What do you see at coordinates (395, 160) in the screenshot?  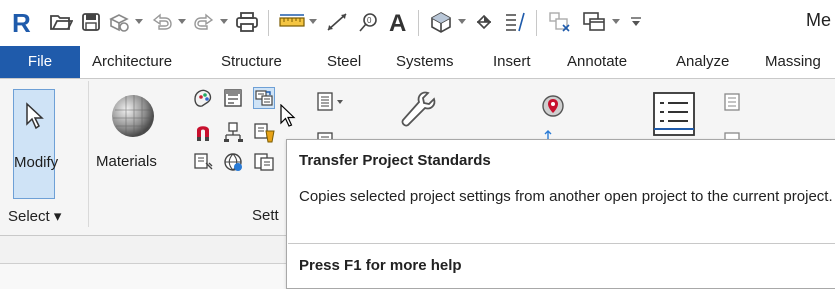 I see `tooltip-title: Transfer Project Standards` at bounding box center [395, 160].